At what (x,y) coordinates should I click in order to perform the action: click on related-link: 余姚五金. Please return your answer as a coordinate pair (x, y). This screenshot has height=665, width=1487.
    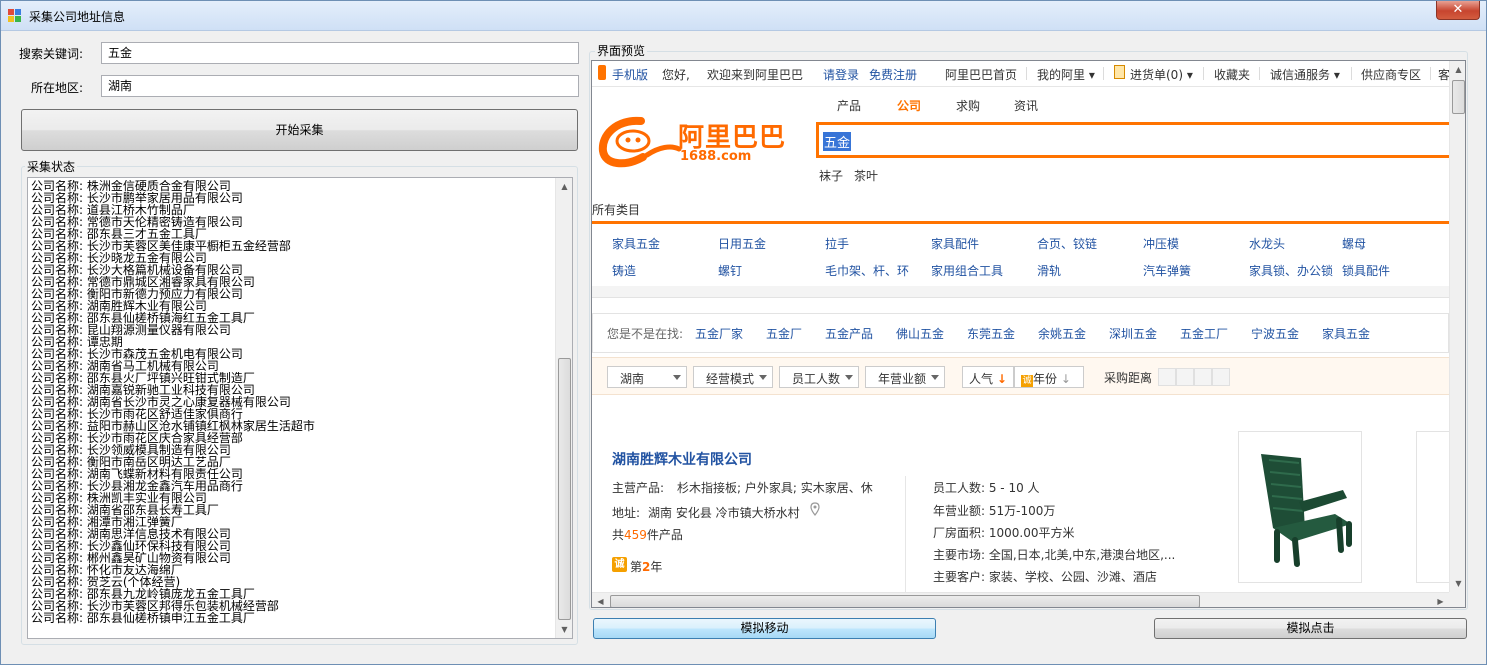
    Looking at the image, I should click on (1062, 333).